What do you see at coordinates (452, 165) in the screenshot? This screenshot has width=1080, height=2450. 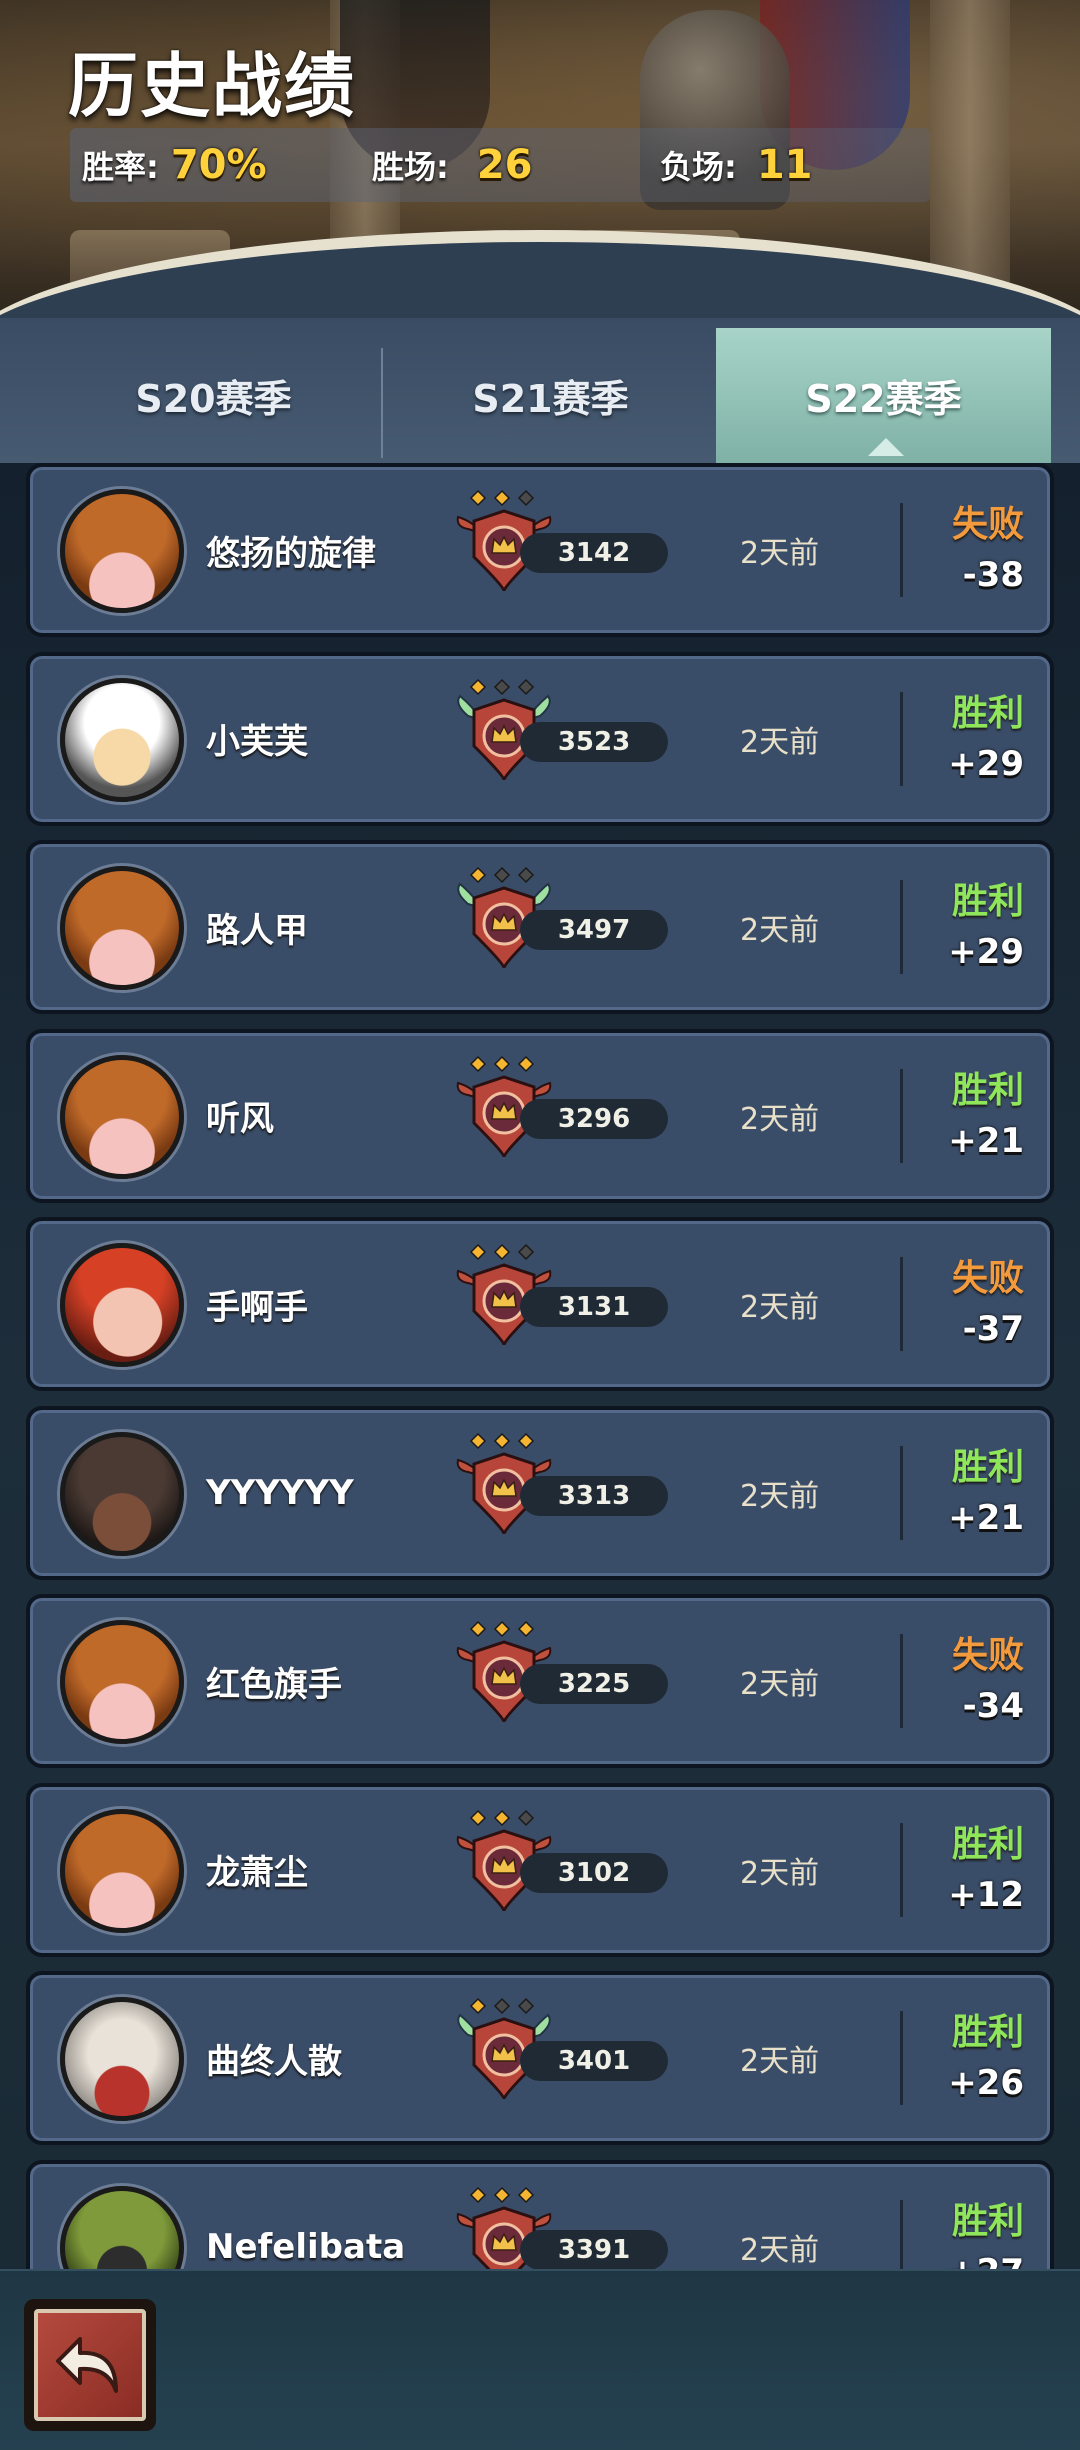 I see `wins-stat: 胜场: 26` at bounding box center [452, 165].